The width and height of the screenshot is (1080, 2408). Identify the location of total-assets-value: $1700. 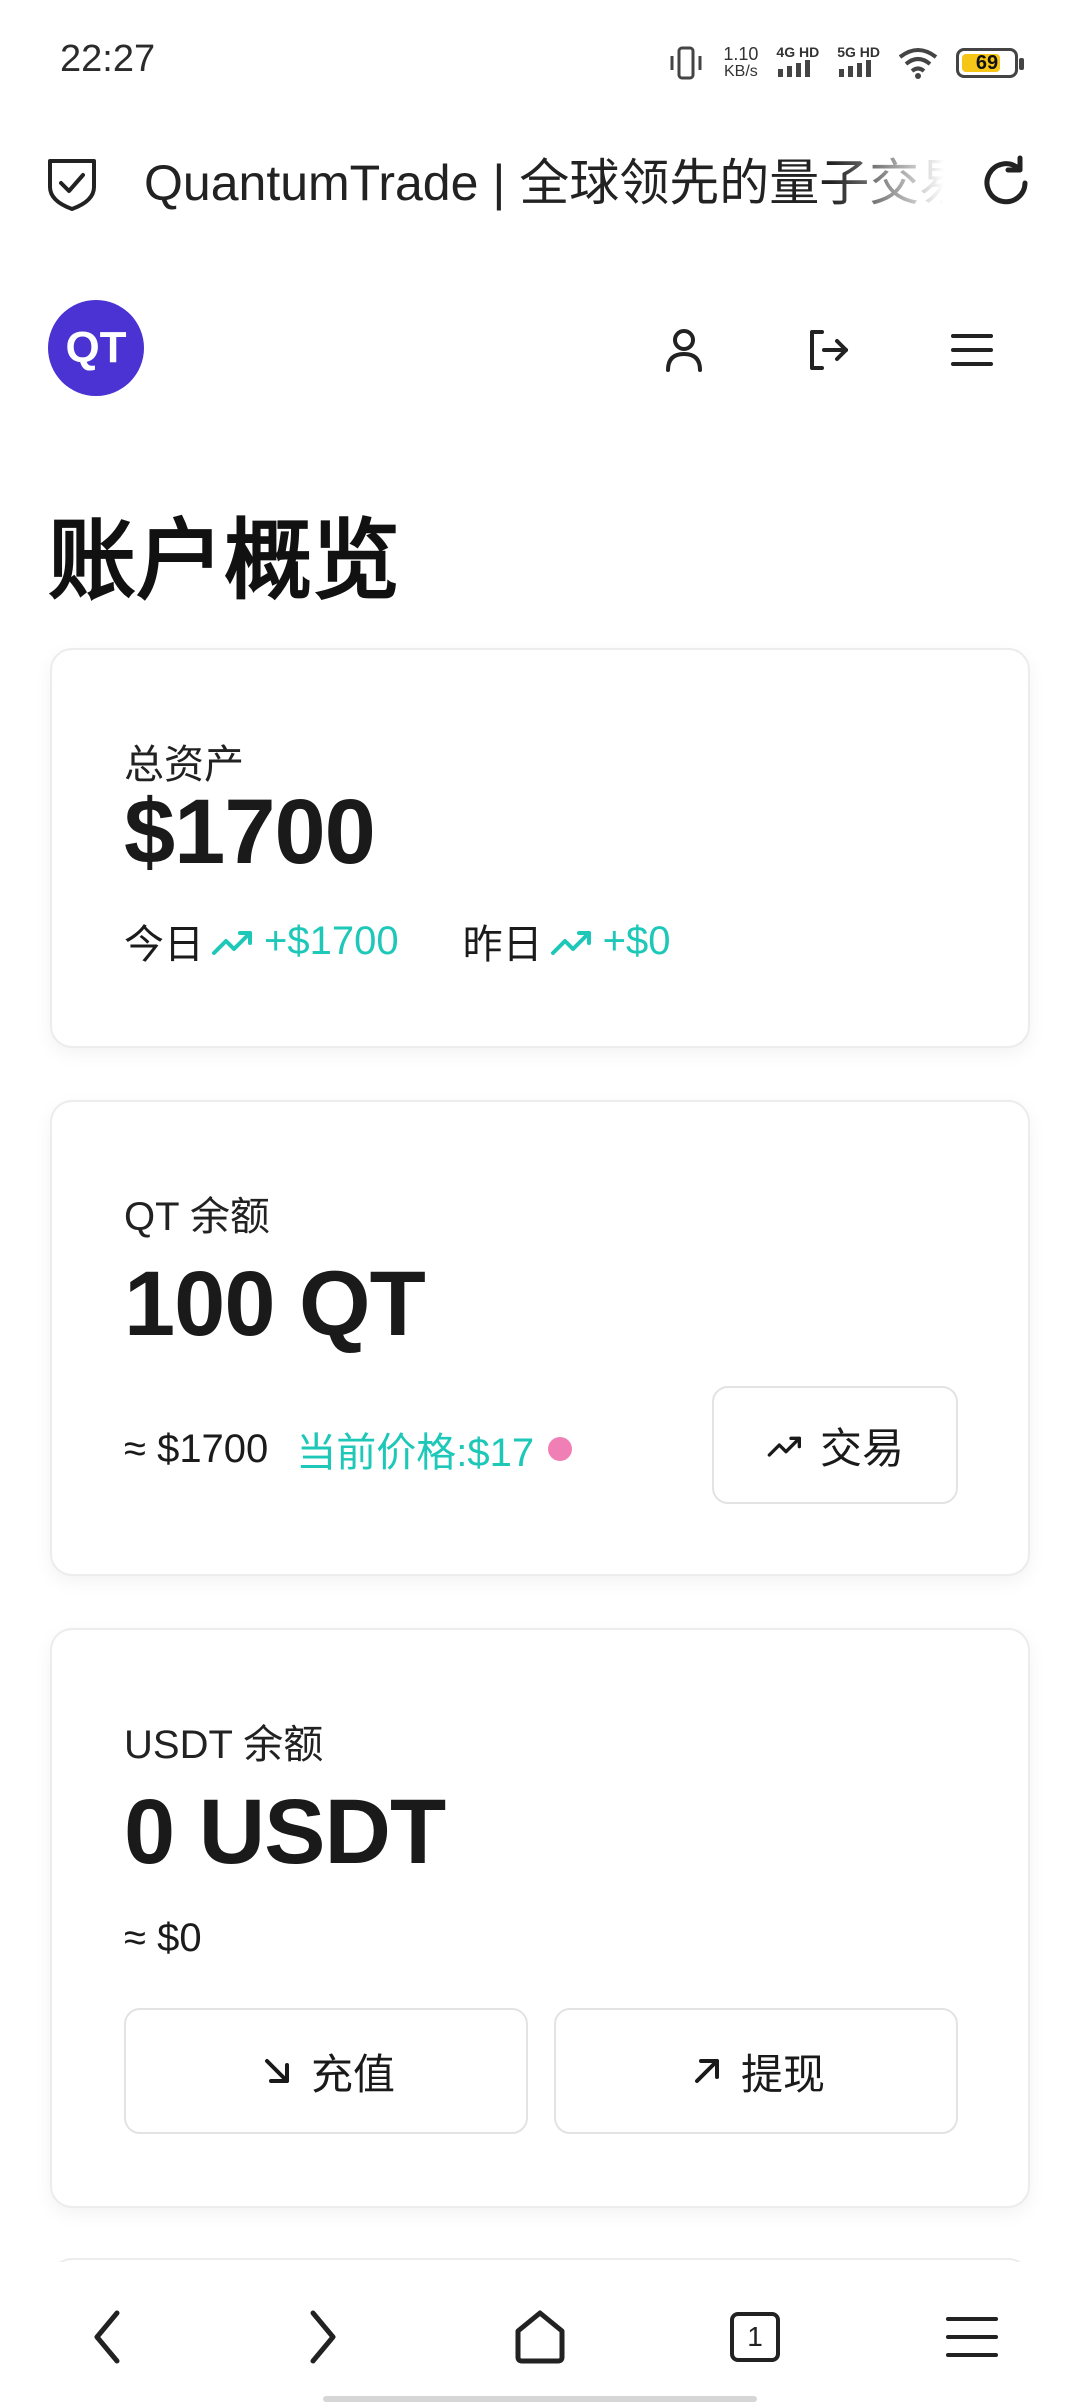
(250, 832).